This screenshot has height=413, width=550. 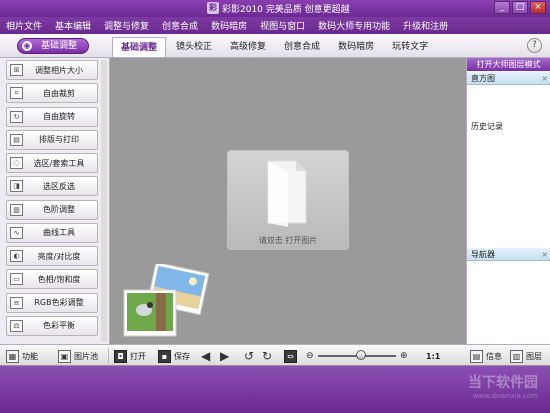 What do you see at coordinates (425, 25) in the screenshot?
I see `menu-register: 升级和注册` at bounding box center [425, 25].